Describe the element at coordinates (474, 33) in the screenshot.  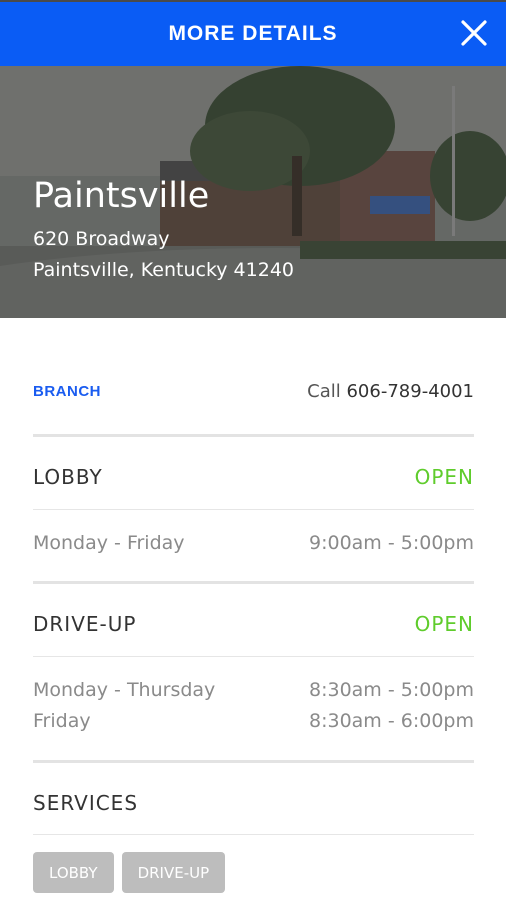
I see `close-icon` at that location.